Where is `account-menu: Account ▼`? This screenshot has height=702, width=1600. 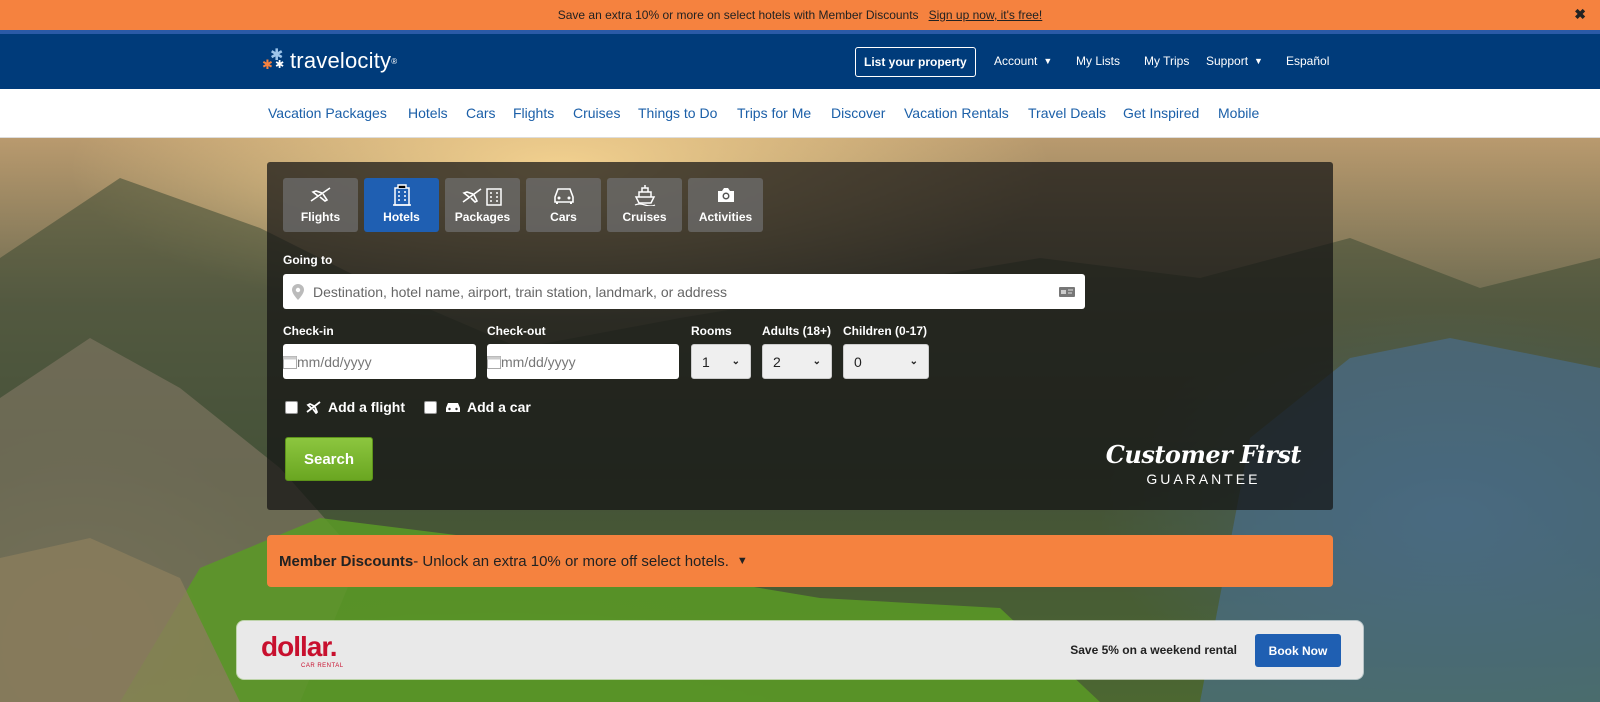
account-menu: Account ▼ is located at coordinates (1023, 61).